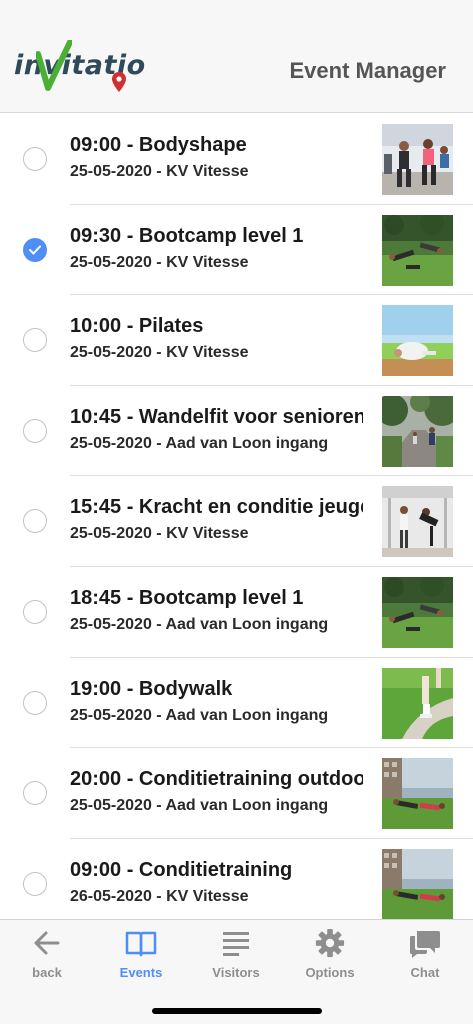  What do you see at coordinates (237, 1011) in the screenshot?
I see `home-indicator` at bounding box center [237, 1011].